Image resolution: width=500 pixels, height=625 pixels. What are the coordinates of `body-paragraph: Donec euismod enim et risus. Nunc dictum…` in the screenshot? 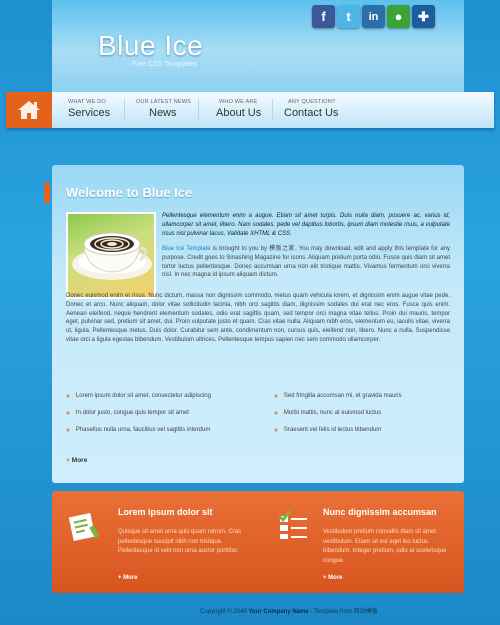 It's located at (258, 318).